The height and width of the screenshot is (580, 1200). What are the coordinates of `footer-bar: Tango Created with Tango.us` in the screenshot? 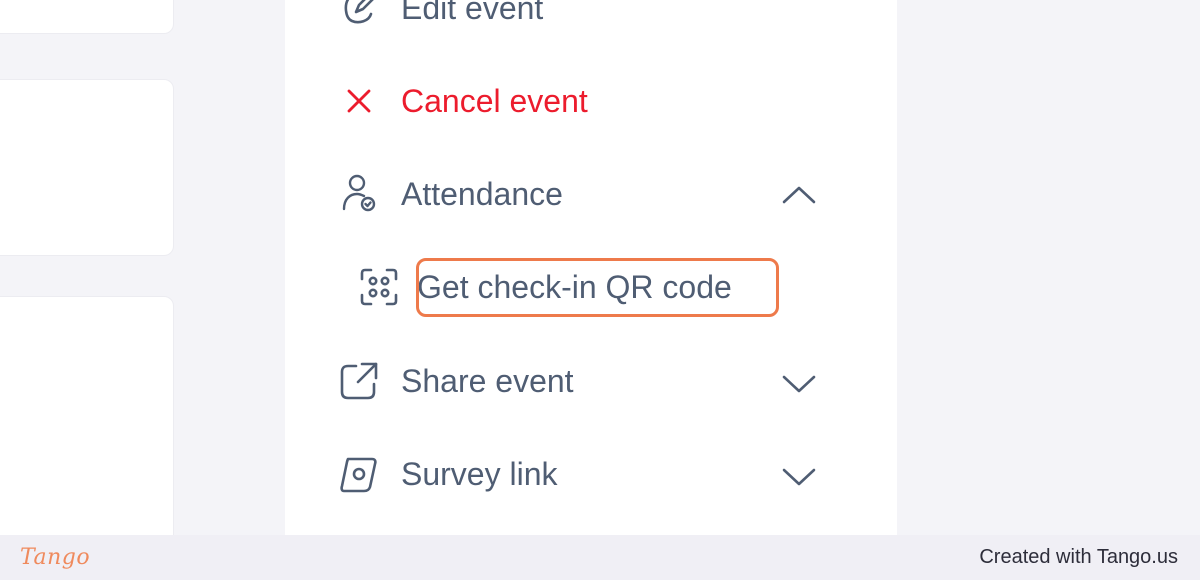 It's located at (600, 557).